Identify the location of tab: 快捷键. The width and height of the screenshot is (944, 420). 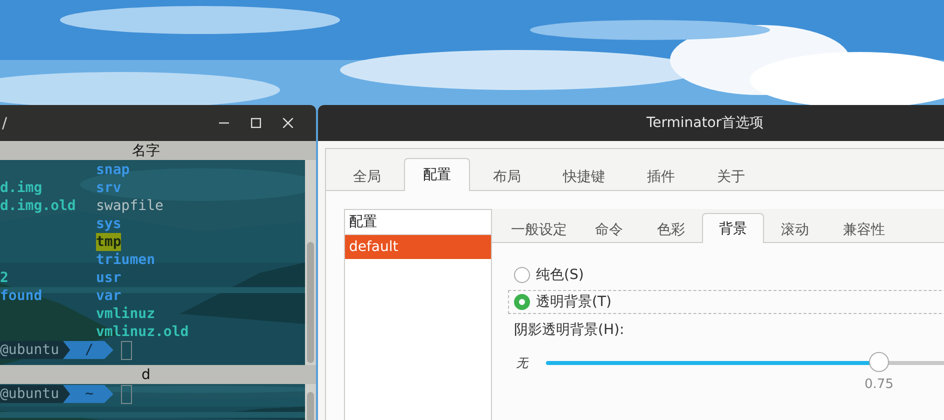
(584, 176).